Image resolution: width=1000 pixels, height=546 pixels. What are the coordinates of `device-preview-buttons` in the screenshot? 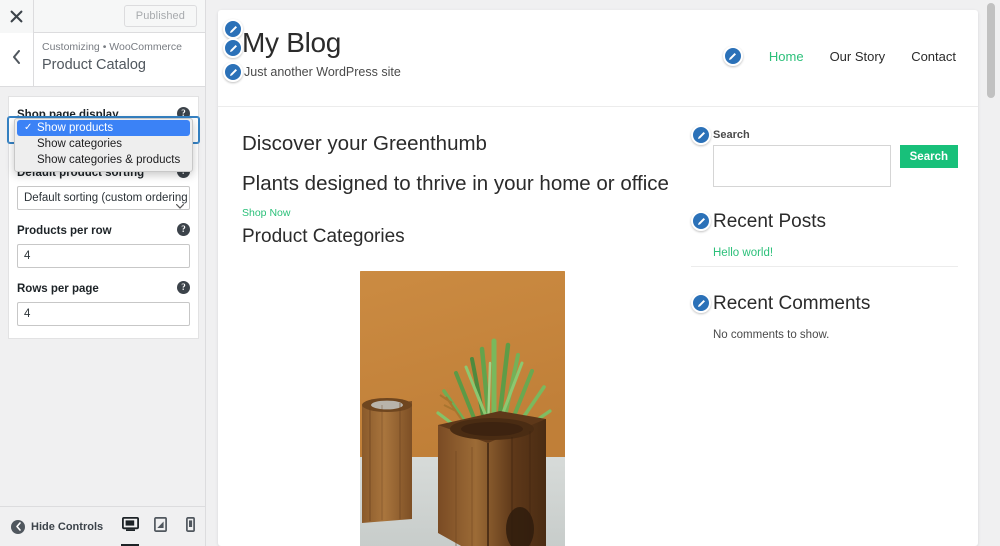 It's located at (160, 526).